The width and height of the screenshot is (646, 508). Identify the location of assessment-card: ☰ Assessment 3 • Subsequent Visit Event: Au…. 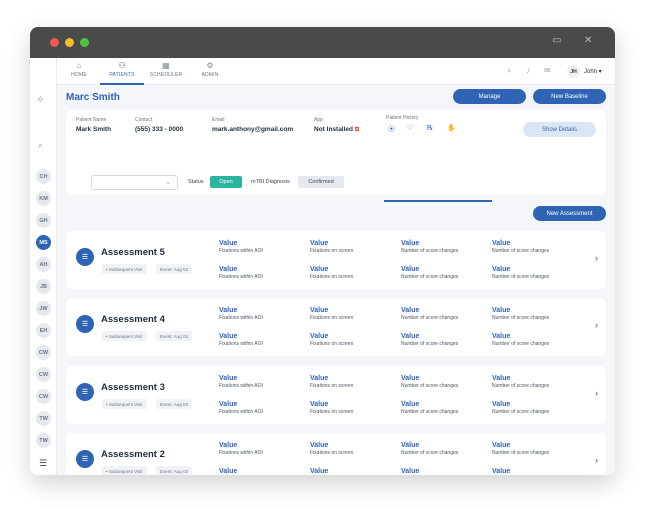
(336, 395).